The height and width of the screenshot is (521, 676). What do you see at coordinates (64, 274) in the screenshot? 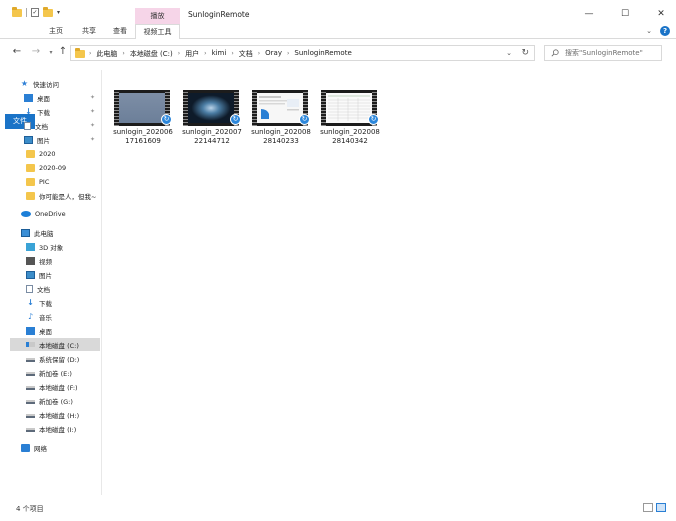
I see `sidebar-item-pc-pictures: 图片` at bounding box center [64, 274].